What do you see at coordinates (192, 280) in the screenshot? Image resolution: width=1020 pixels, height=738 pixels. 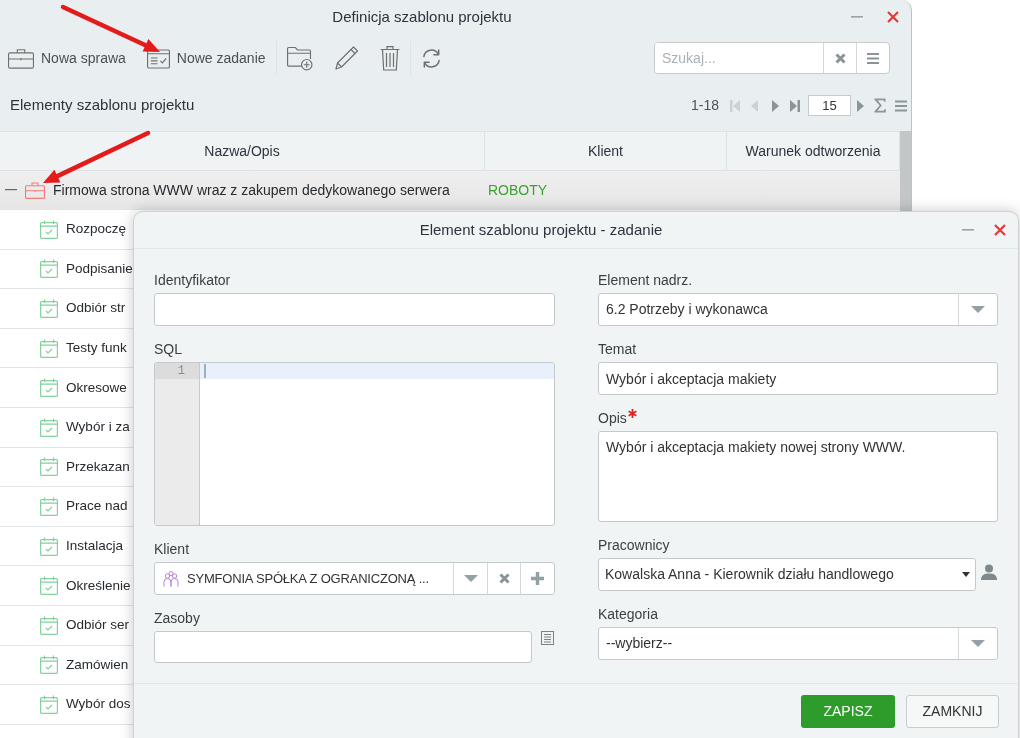 I see `field-label: Identyfikator` at bounding box center [192, 280].